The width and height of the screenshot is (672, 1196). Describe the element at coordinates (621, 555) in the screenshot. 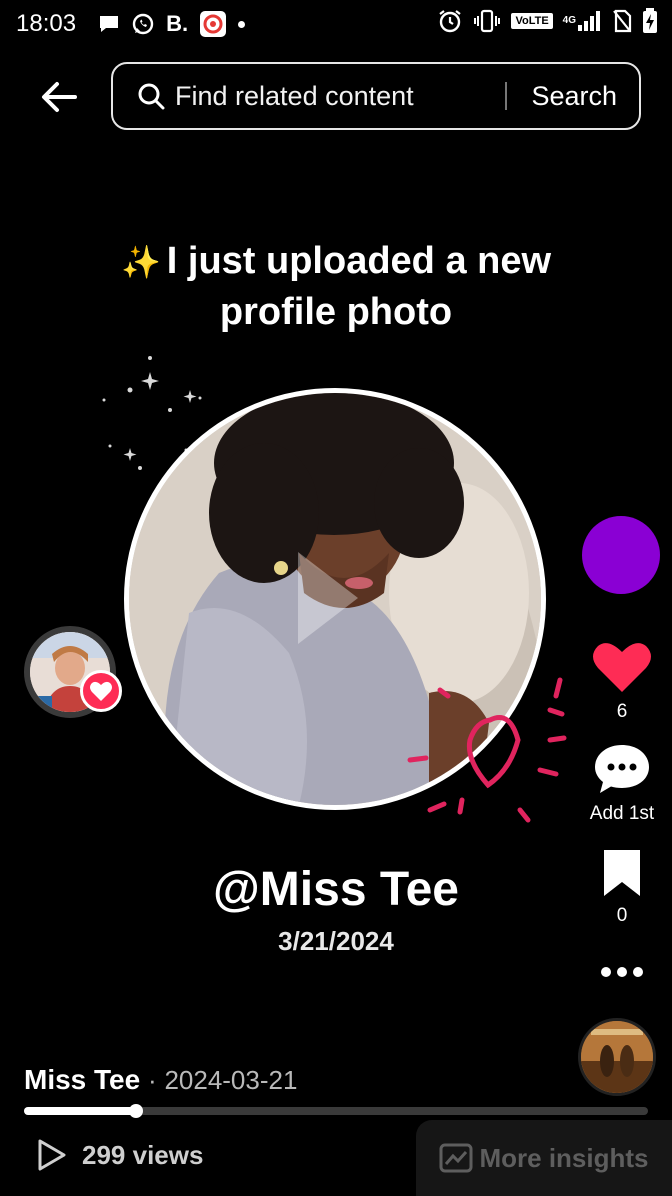

I see `profile-avatar-button` at that location.